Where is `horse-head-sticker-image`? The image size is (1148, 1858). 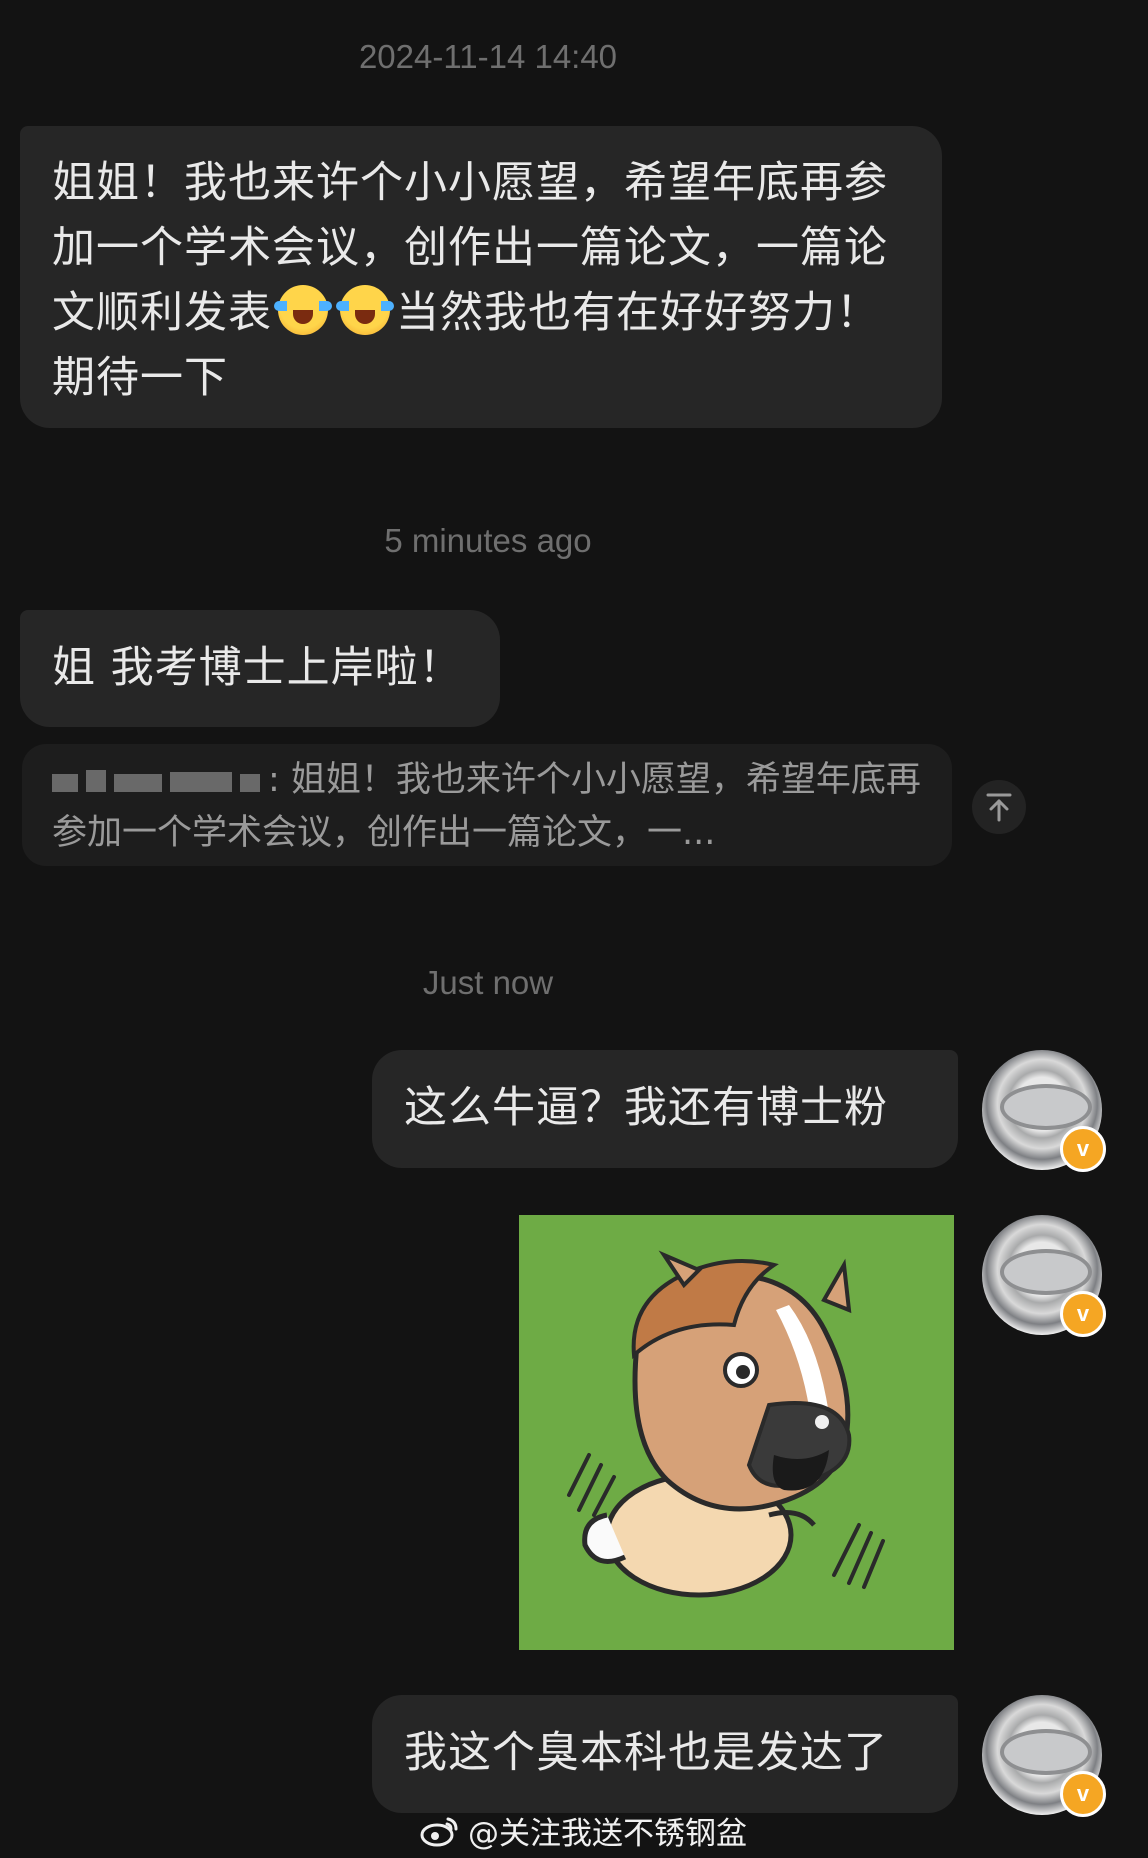
horse-head-sticker-image is located at coordinates (736, 1432).